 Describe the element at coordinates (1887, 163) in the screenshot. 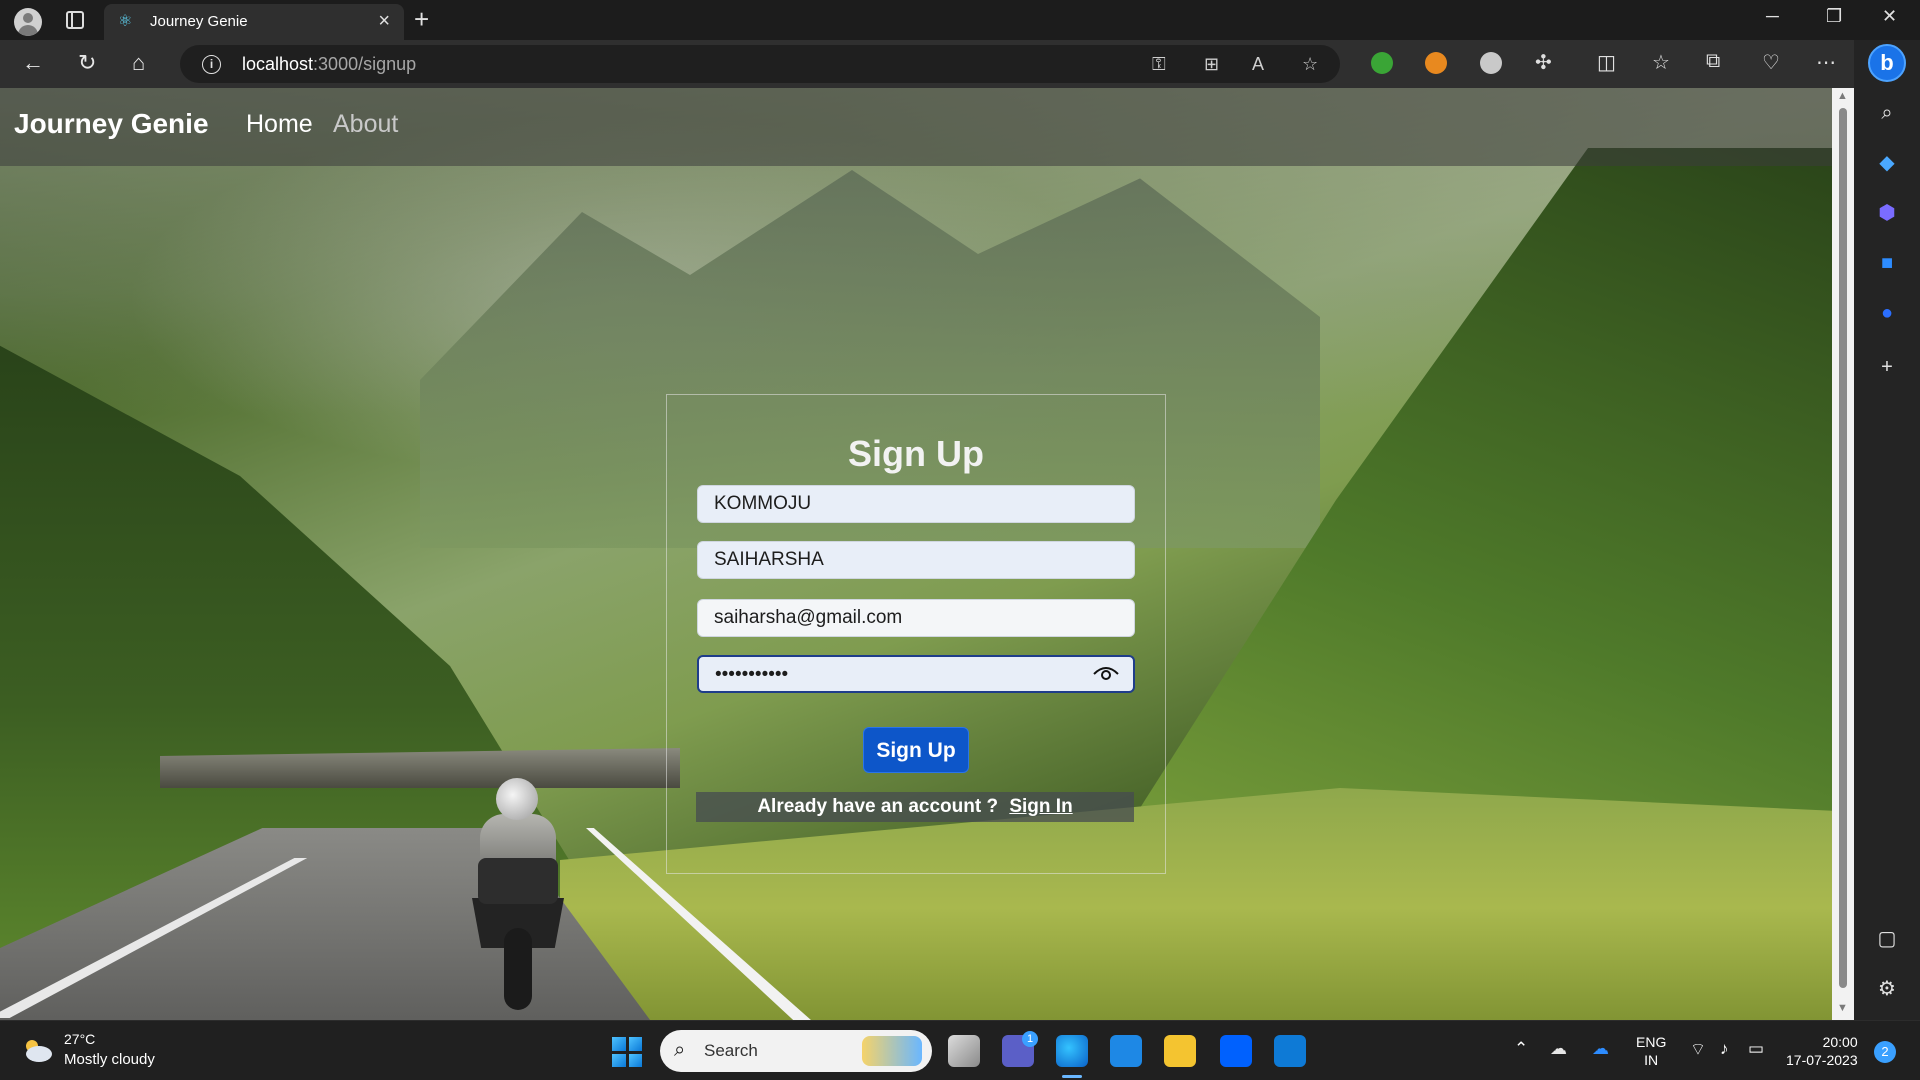

I see `sidebar-shopping-icon: ◆` at that location.